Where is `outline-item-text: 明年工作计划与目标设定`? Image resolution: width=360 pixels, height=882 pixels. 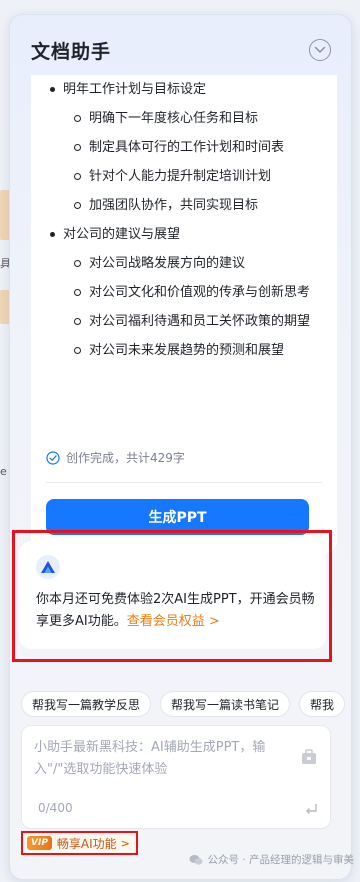 outline-item-text: 明年工作计划与目标设定 is located at coordinates (135, 89).